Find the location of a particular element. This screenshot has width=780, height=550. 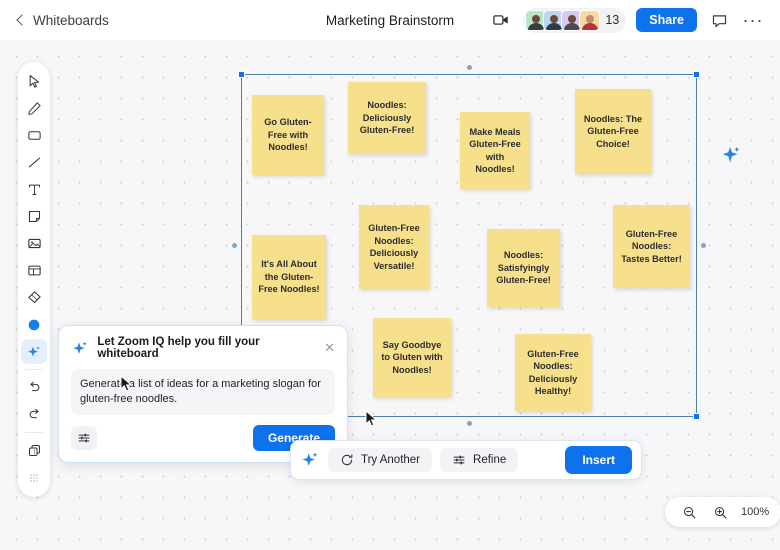

refresh-circle-icon is located at coordinates (347, 460).